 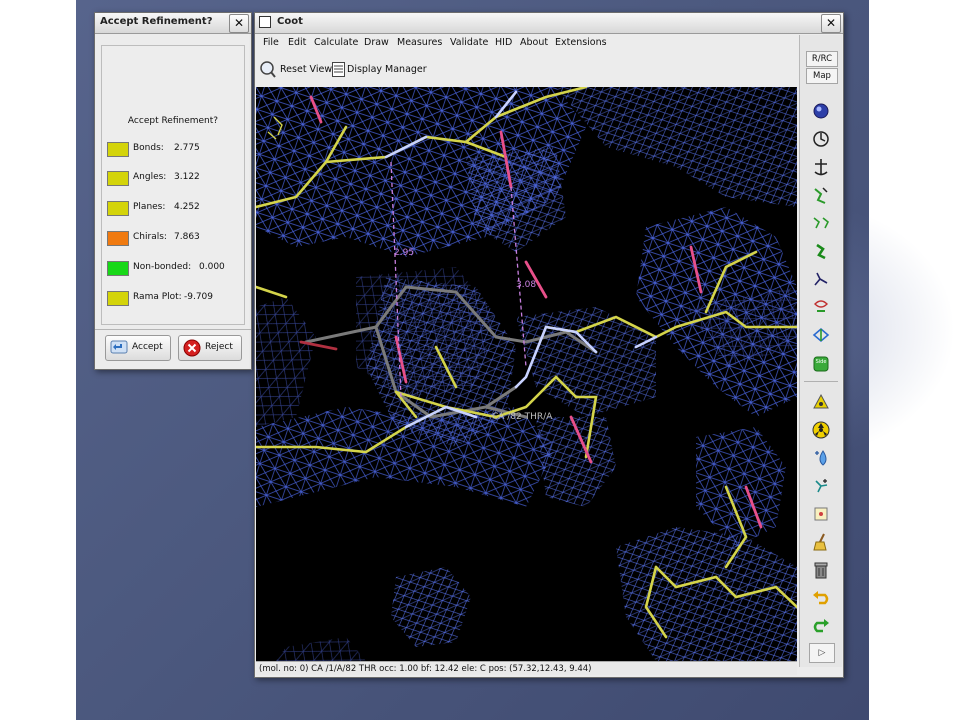 What do you see at coordinates (199, 297) in the screenshot?
I see `metric-value: -9.709` at bounding box center [199, 297].